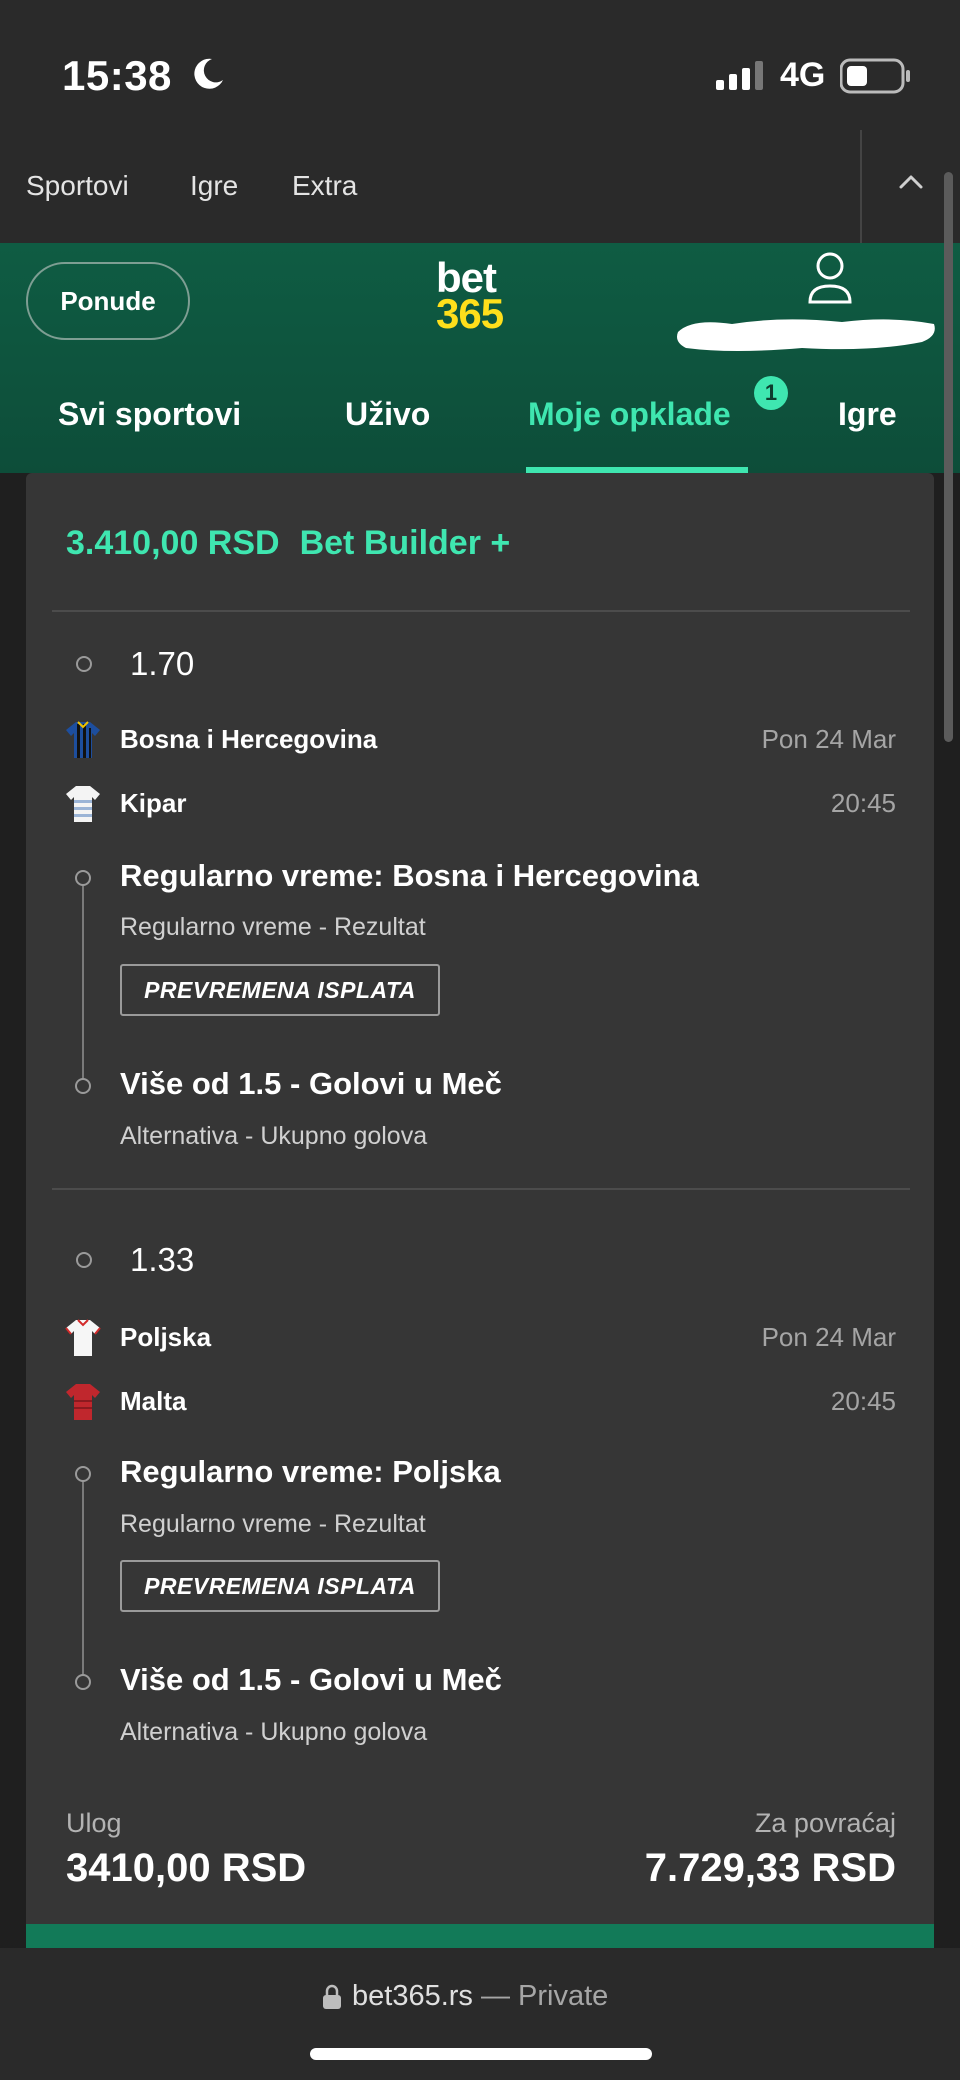 The height and width of the screenshot is (2080, 960). I want to click on stake-label: Ulog, so click(94, 1823).